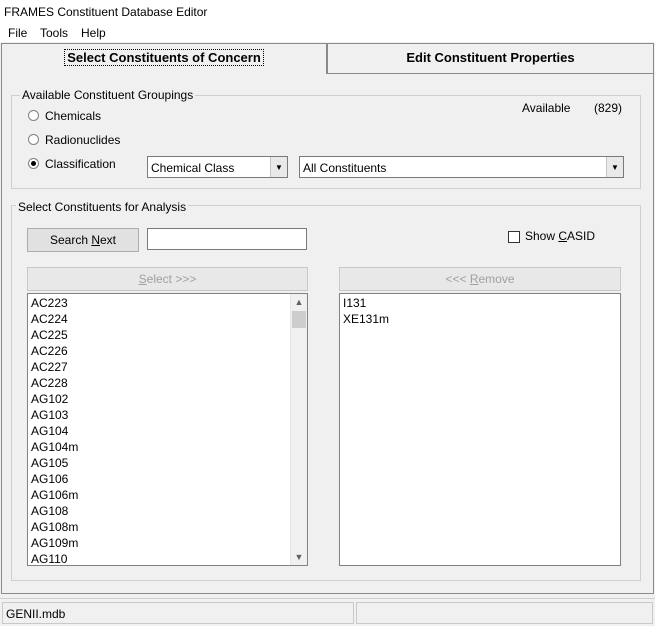 This screenshot has width=655, height=626. Describe the element at coordinates (82, 140) in the screenshot. I see `radio-radionuclides-label: Radionuclides` at that location.